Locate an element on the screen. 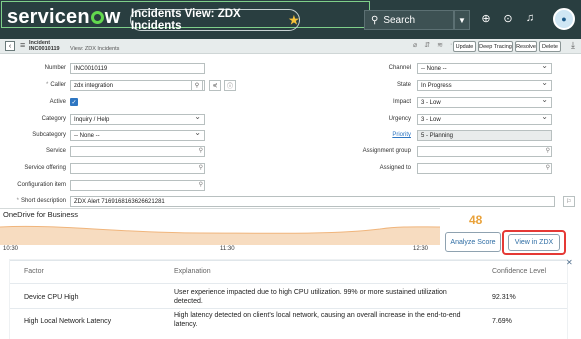 The height and width of the screenshot is (339, 581). configuration-item-label: Configuration item is located at coordinates (41, 185).